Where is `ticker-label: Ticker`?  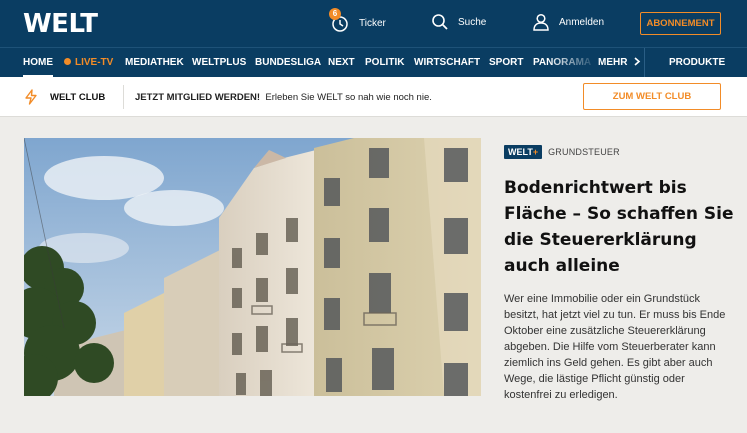
ticker-label: Ticker is located at coordinates (372, 23).